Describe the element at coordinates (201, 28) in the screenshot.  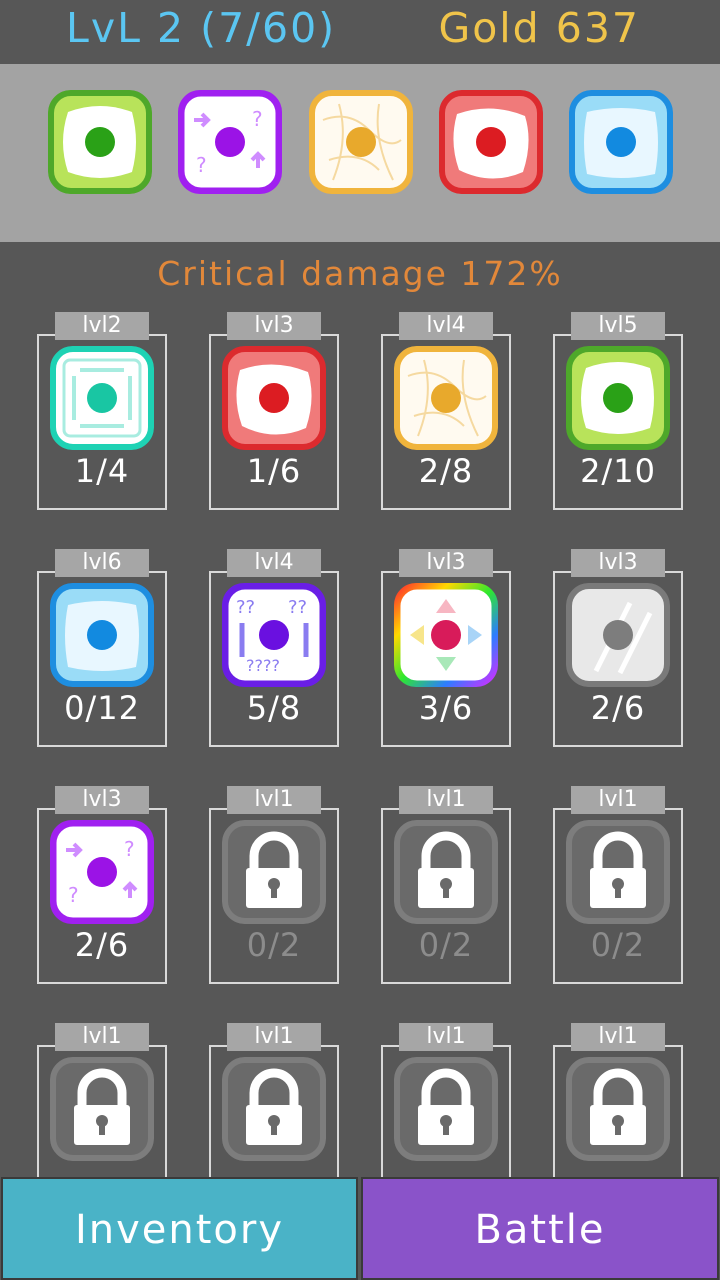
I see `player-level: LvL 2 (7/60)` at that location.